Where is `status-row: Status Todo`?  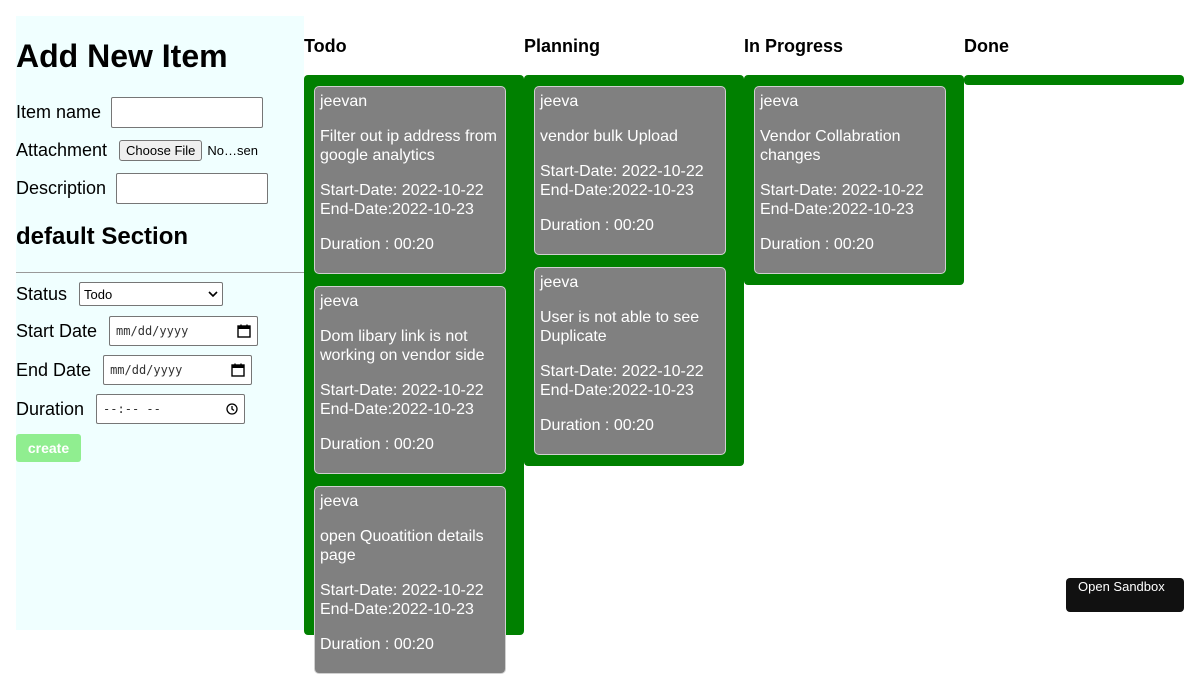 status-row: Status Todo is located at coordinates (120, 294).